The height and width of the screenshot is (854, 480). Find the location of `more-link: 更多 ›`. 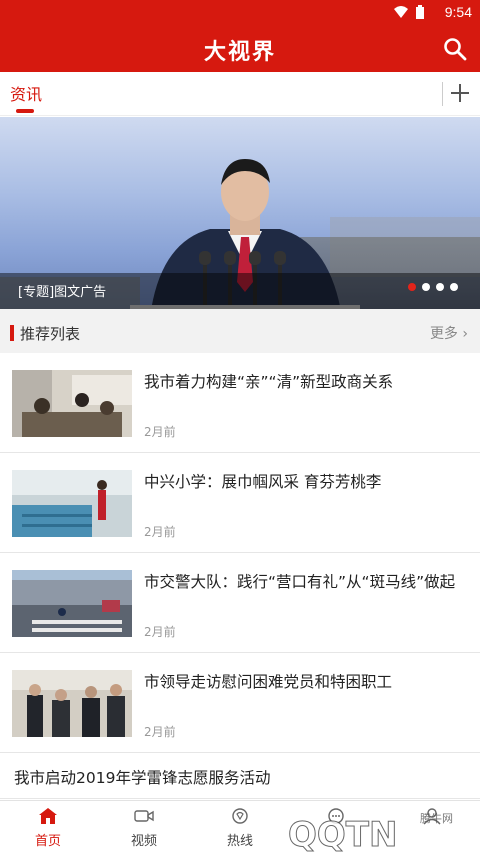

more-link: 更多 › is located at coordinates (449, 333).